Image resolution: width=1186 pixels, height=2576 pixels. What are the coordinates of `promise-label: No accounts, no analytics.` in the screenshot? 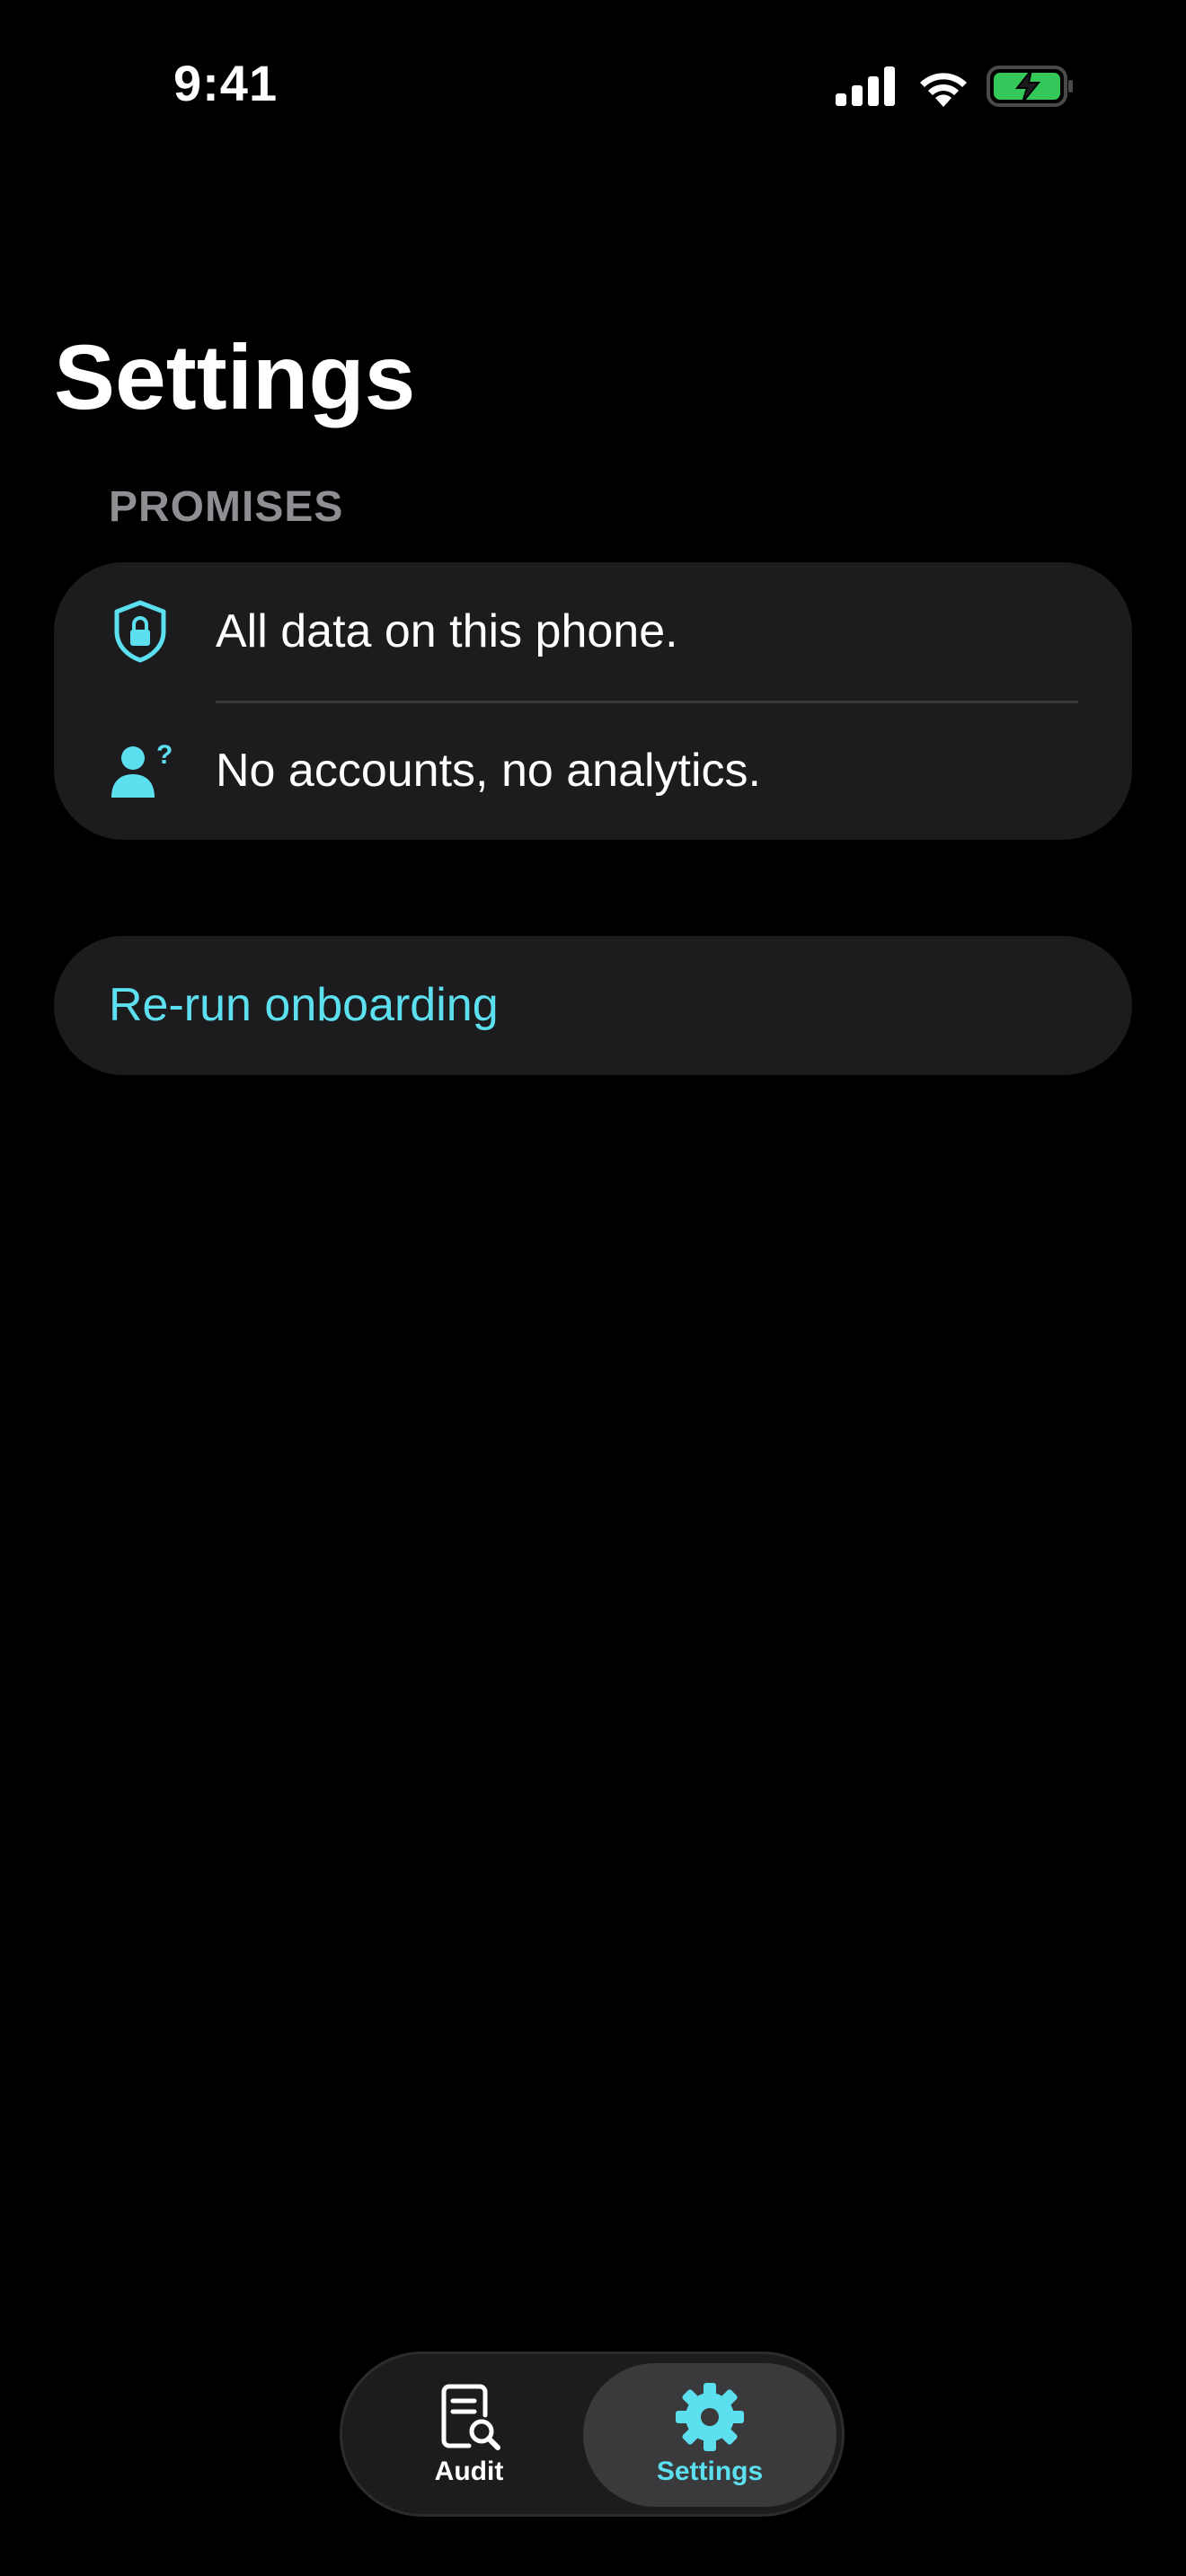 It's located at (489, 771).